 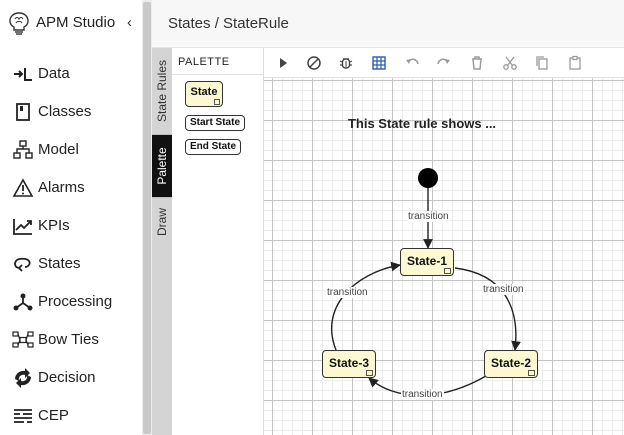 What do you see at coordinates (147, 218) in the screenshot?
I see `sidebar-scrollbar-thumb` at bounding box center [147, 218].